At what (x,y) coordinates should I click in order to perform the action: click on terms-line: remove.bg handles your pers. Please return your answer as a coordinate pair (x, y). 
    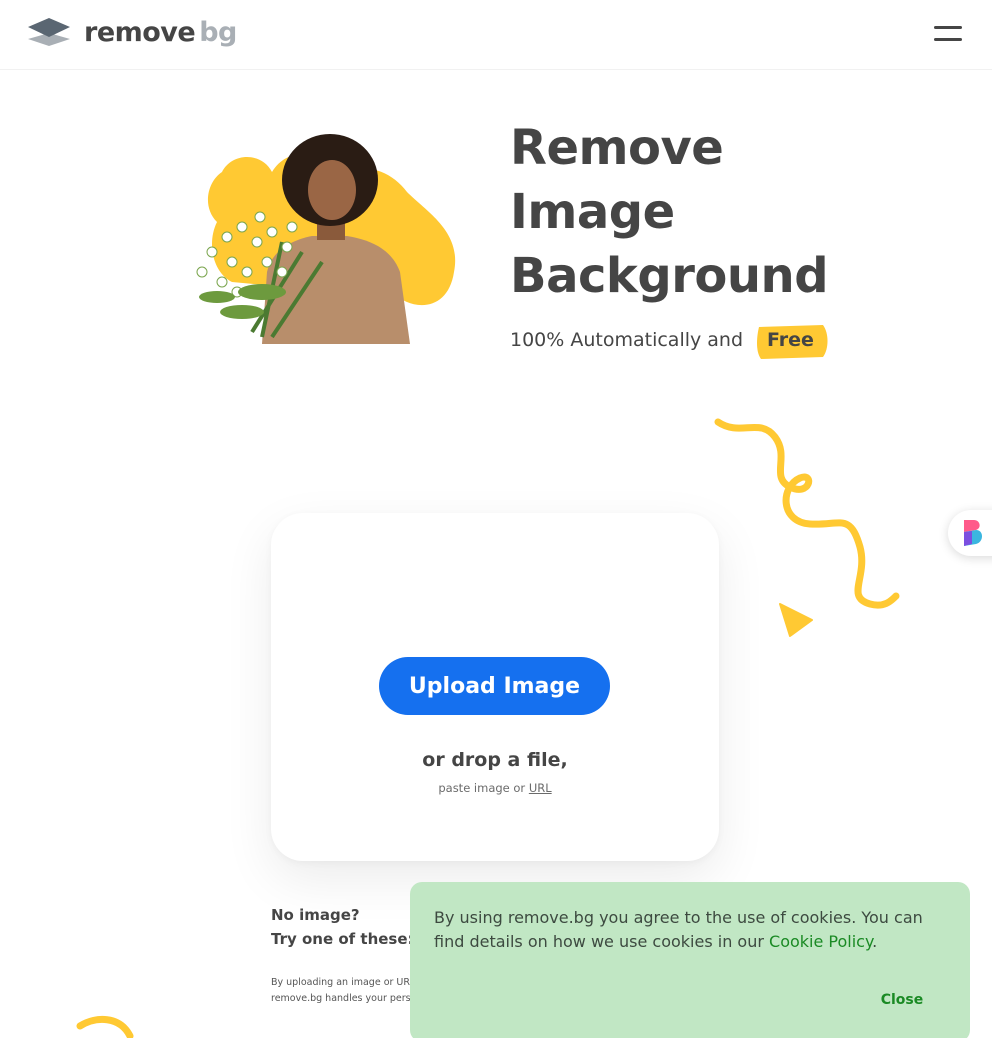
    Looking at the image, I should click on (341, 998).